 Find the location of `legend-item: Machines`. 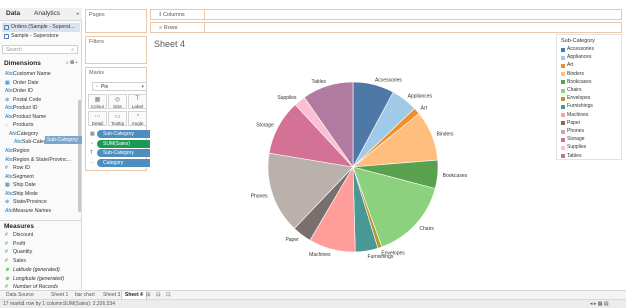

legend-item: Machines is located at coordinates (574, 115).